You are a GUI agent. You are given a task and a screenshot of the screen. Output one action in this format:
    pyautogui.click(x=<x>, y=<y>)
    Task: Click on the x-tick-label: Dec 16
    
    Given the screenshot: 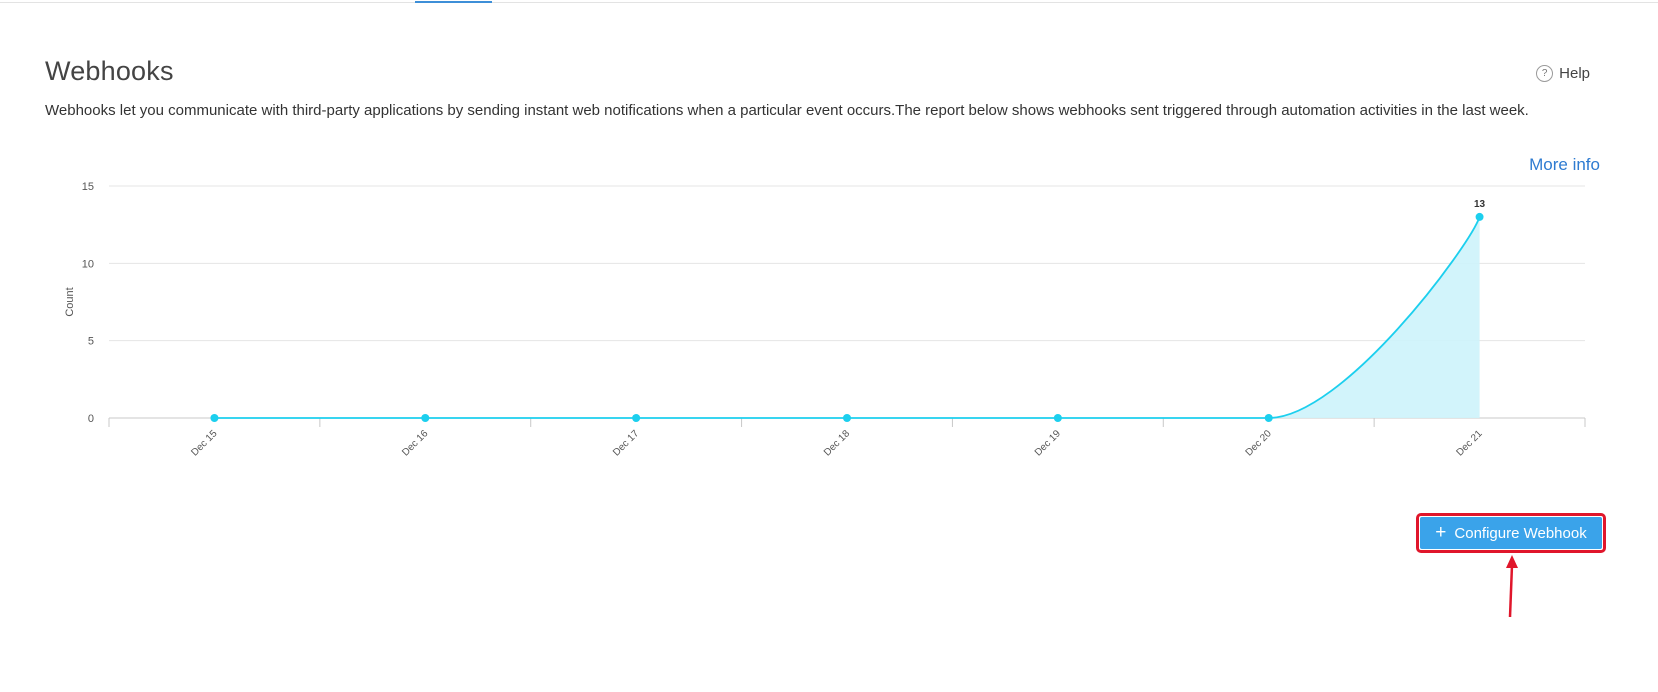 What is the action you would take?
    pyautogui.click(x=415, y=443)
    